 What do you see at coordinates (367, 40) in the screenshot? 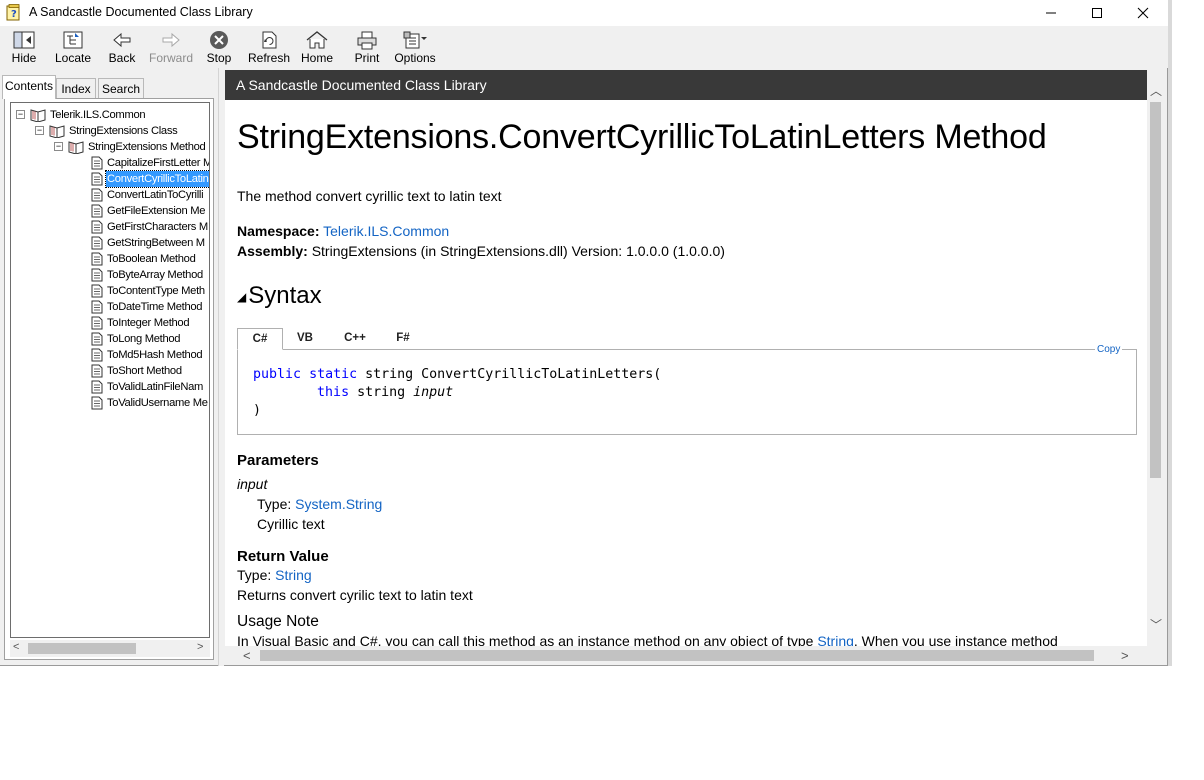
I see `printer-icon` at bounding box center [367, 40].